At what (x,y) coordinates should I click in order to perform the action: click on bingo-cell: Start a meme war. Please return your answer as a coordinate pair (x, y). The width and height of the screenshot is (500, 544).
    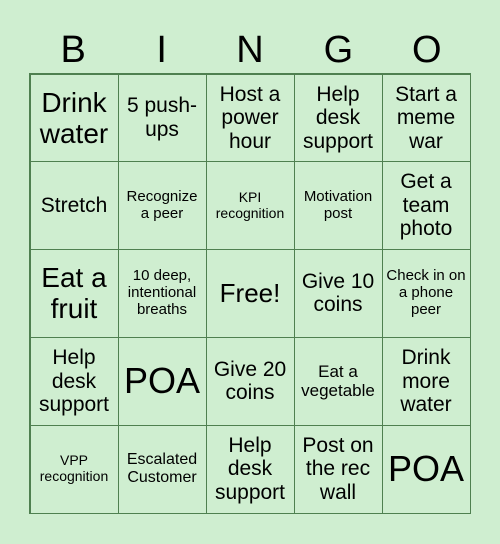
    Looking at the image, I should click on (426, 118).